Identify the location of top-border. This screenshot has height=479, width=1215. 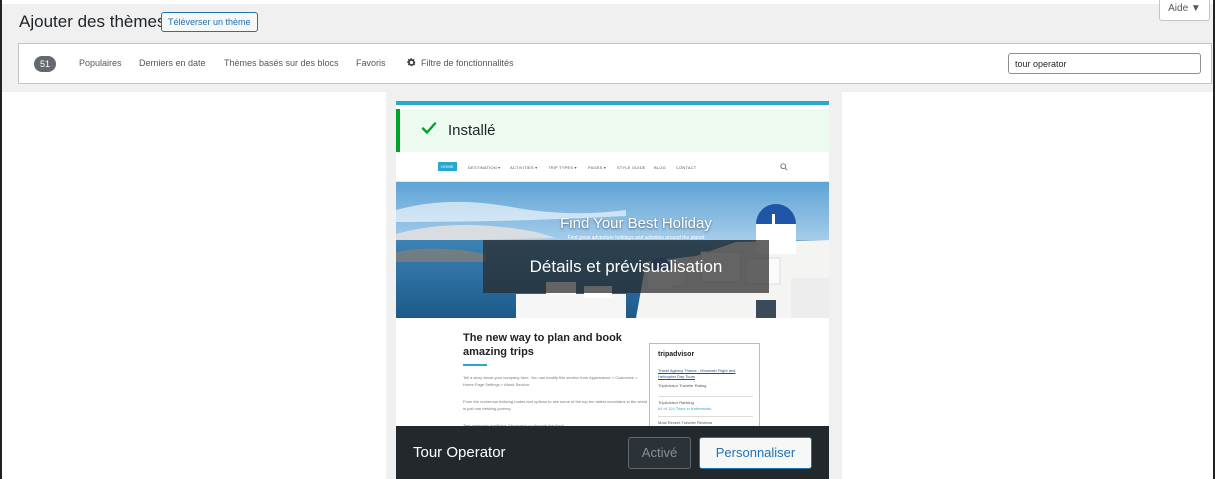
(607, 2).